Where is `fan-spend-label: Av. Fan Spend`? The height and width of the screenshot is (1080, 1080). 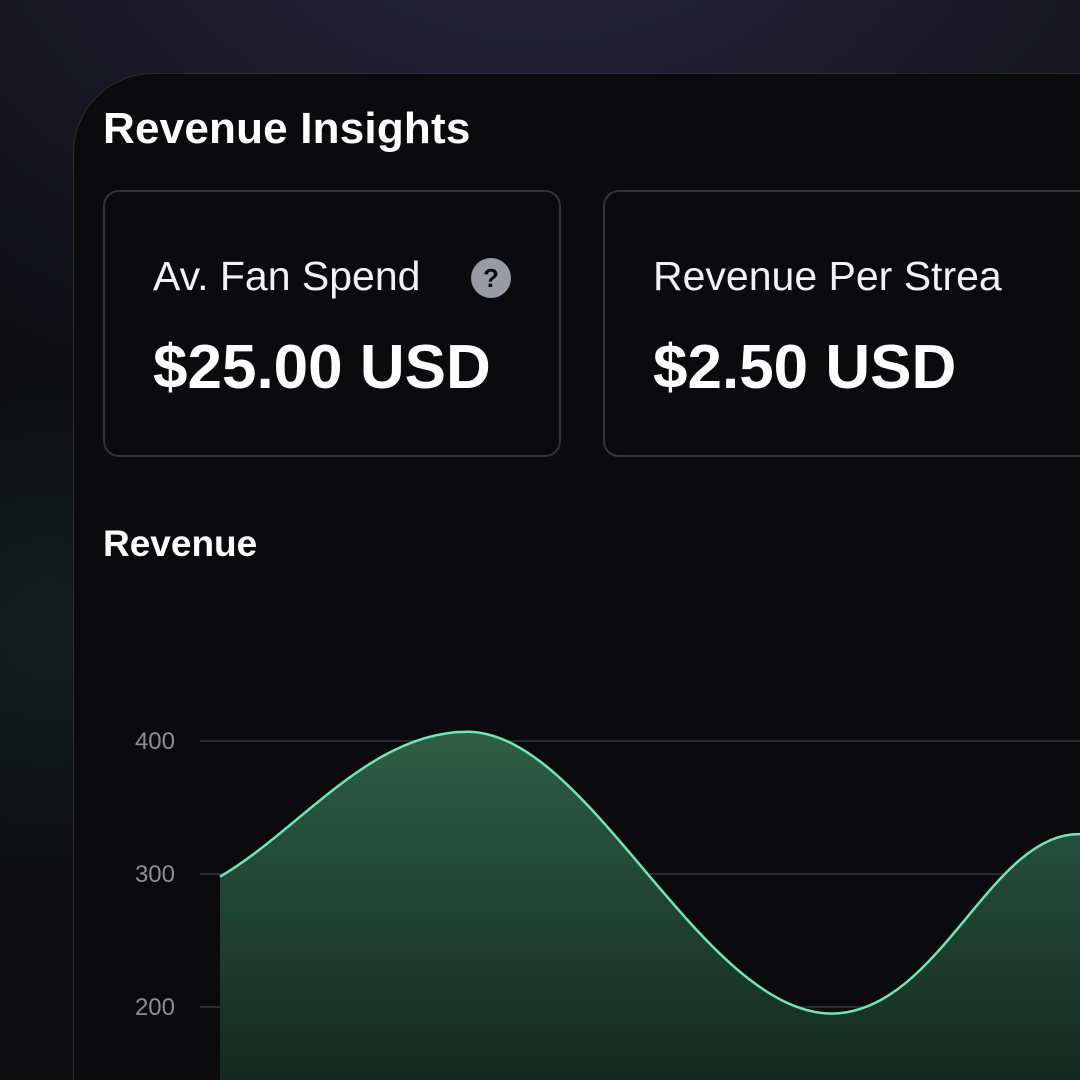 fan-spend-label: Av. Fan Spend is located at coordinates (287, 276).